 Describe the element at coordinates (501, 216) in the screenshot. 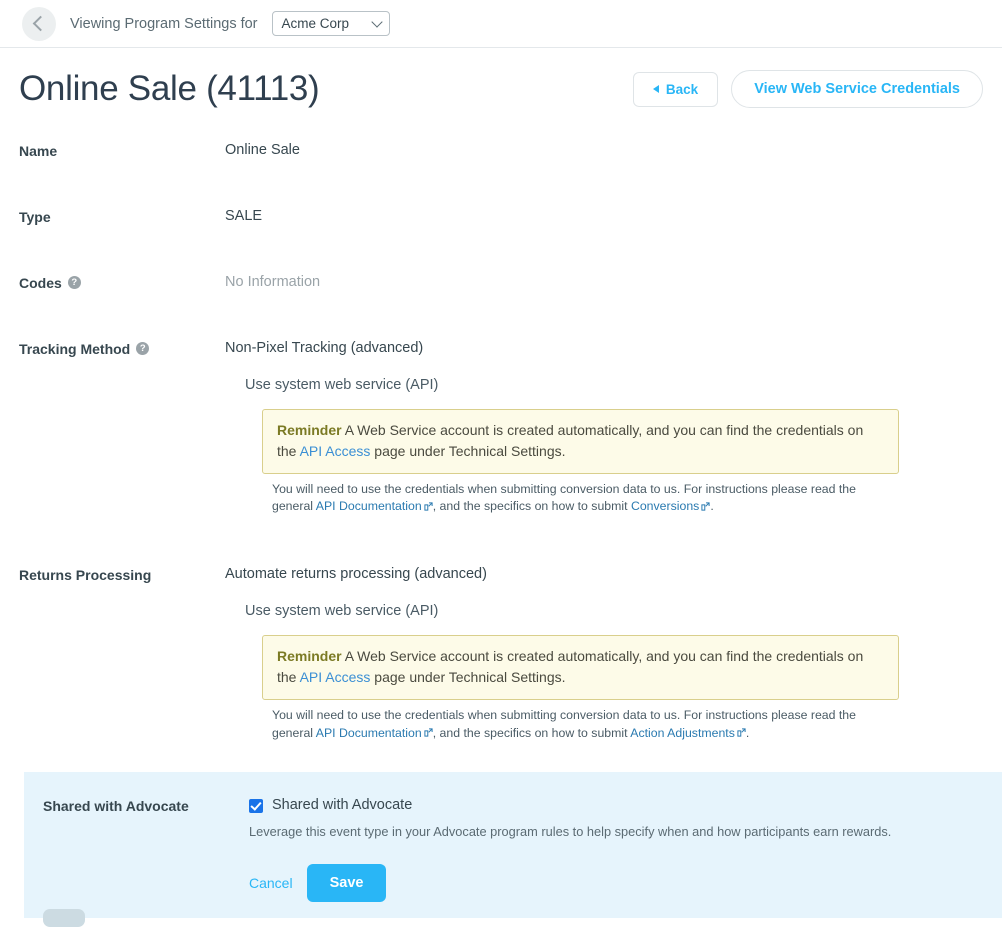

I see `form-row-type: Type SALE` at that location.